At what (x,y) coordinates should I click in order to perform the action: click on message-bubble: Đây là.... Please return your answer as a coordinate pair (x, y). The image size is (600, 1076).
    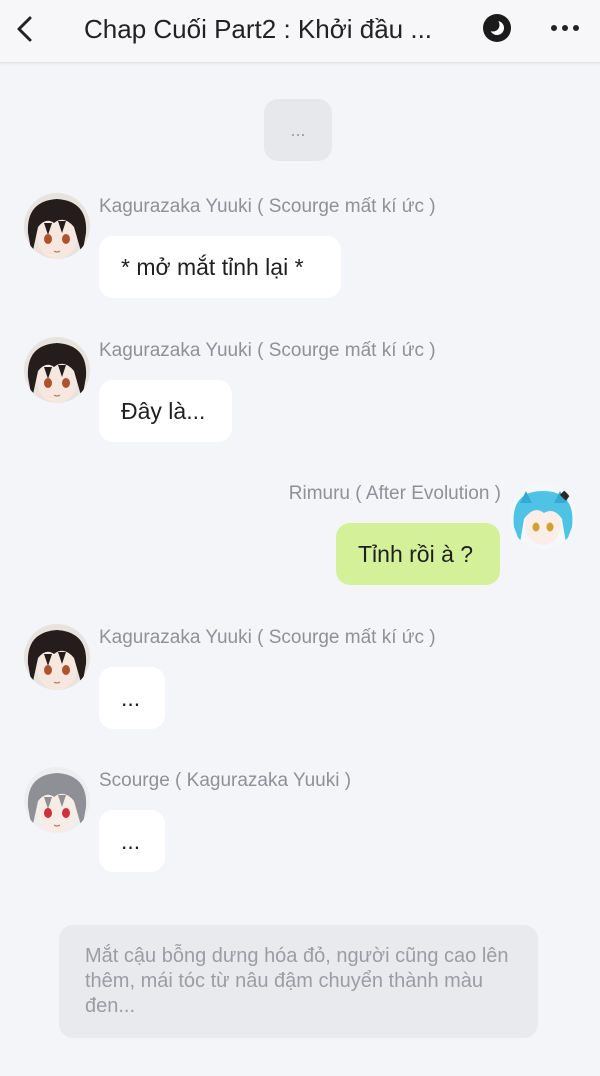
    Looking at the image, I should click on (165, 411).